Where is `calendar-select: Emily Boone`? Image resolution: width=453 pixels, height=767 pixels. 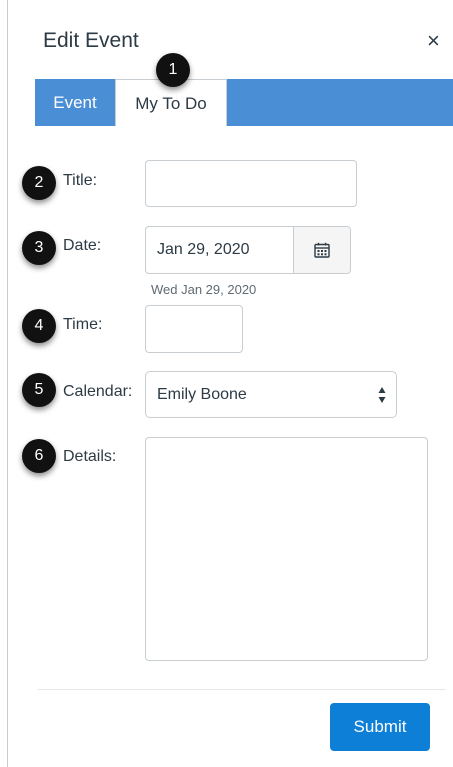
calendar-select: Emily Boone is located at coordinates (271, 394).